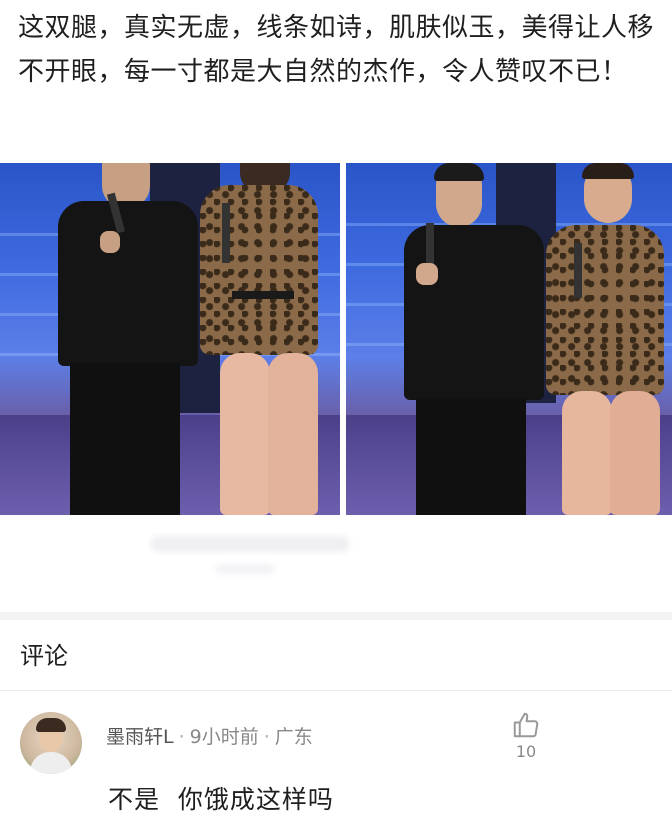 This screenshot has height=819, width=672. What do you see at coordinates (51, 743) in the screenshot?
I see `avatar` at bounding box center [51, 743].